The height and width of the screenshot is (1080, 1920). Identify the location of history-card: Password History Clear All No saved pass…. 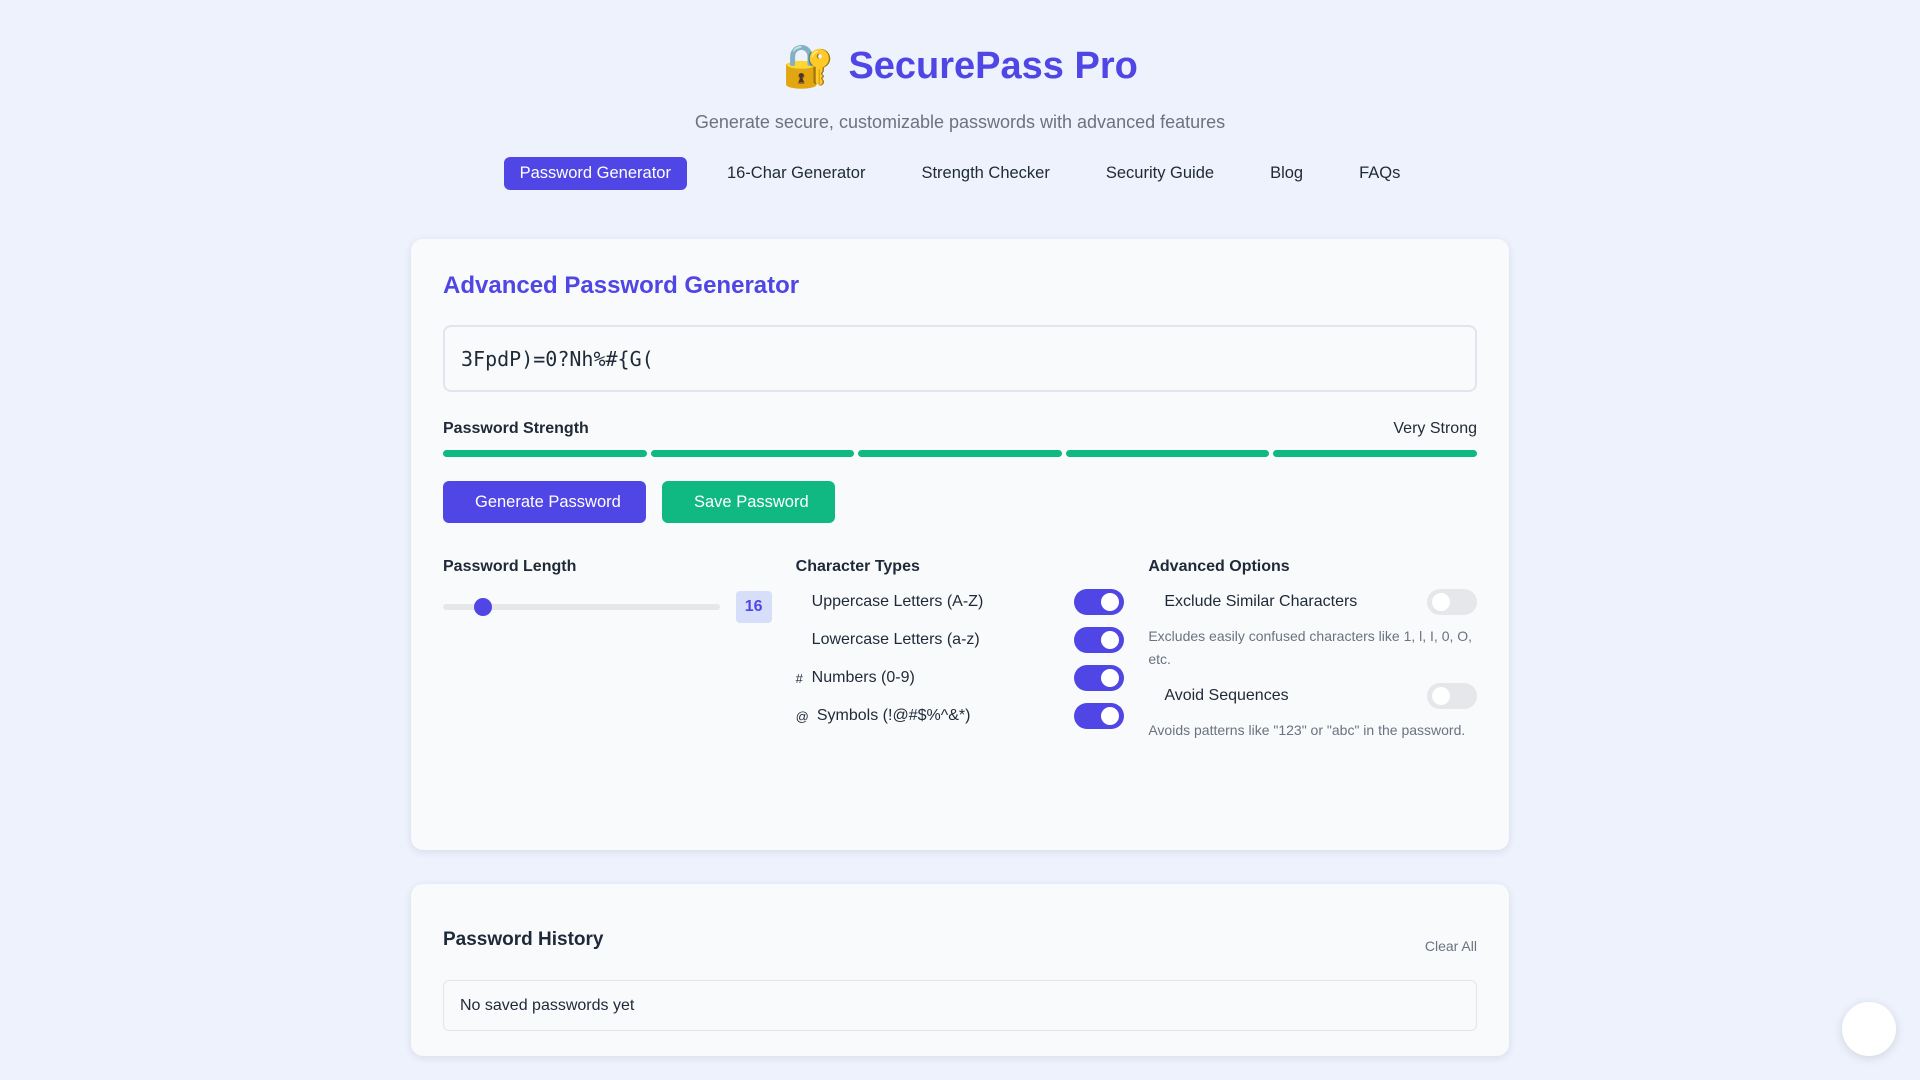
(960, 970).